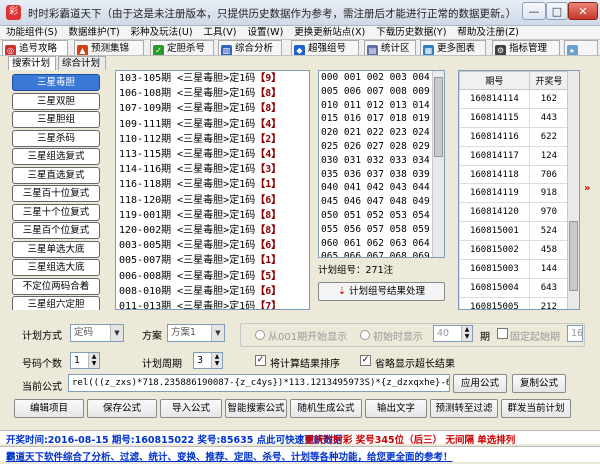 This screenshot has width=600, height=464. I want to click on scheme-select: 方案1 ▼, so click(196, 333).